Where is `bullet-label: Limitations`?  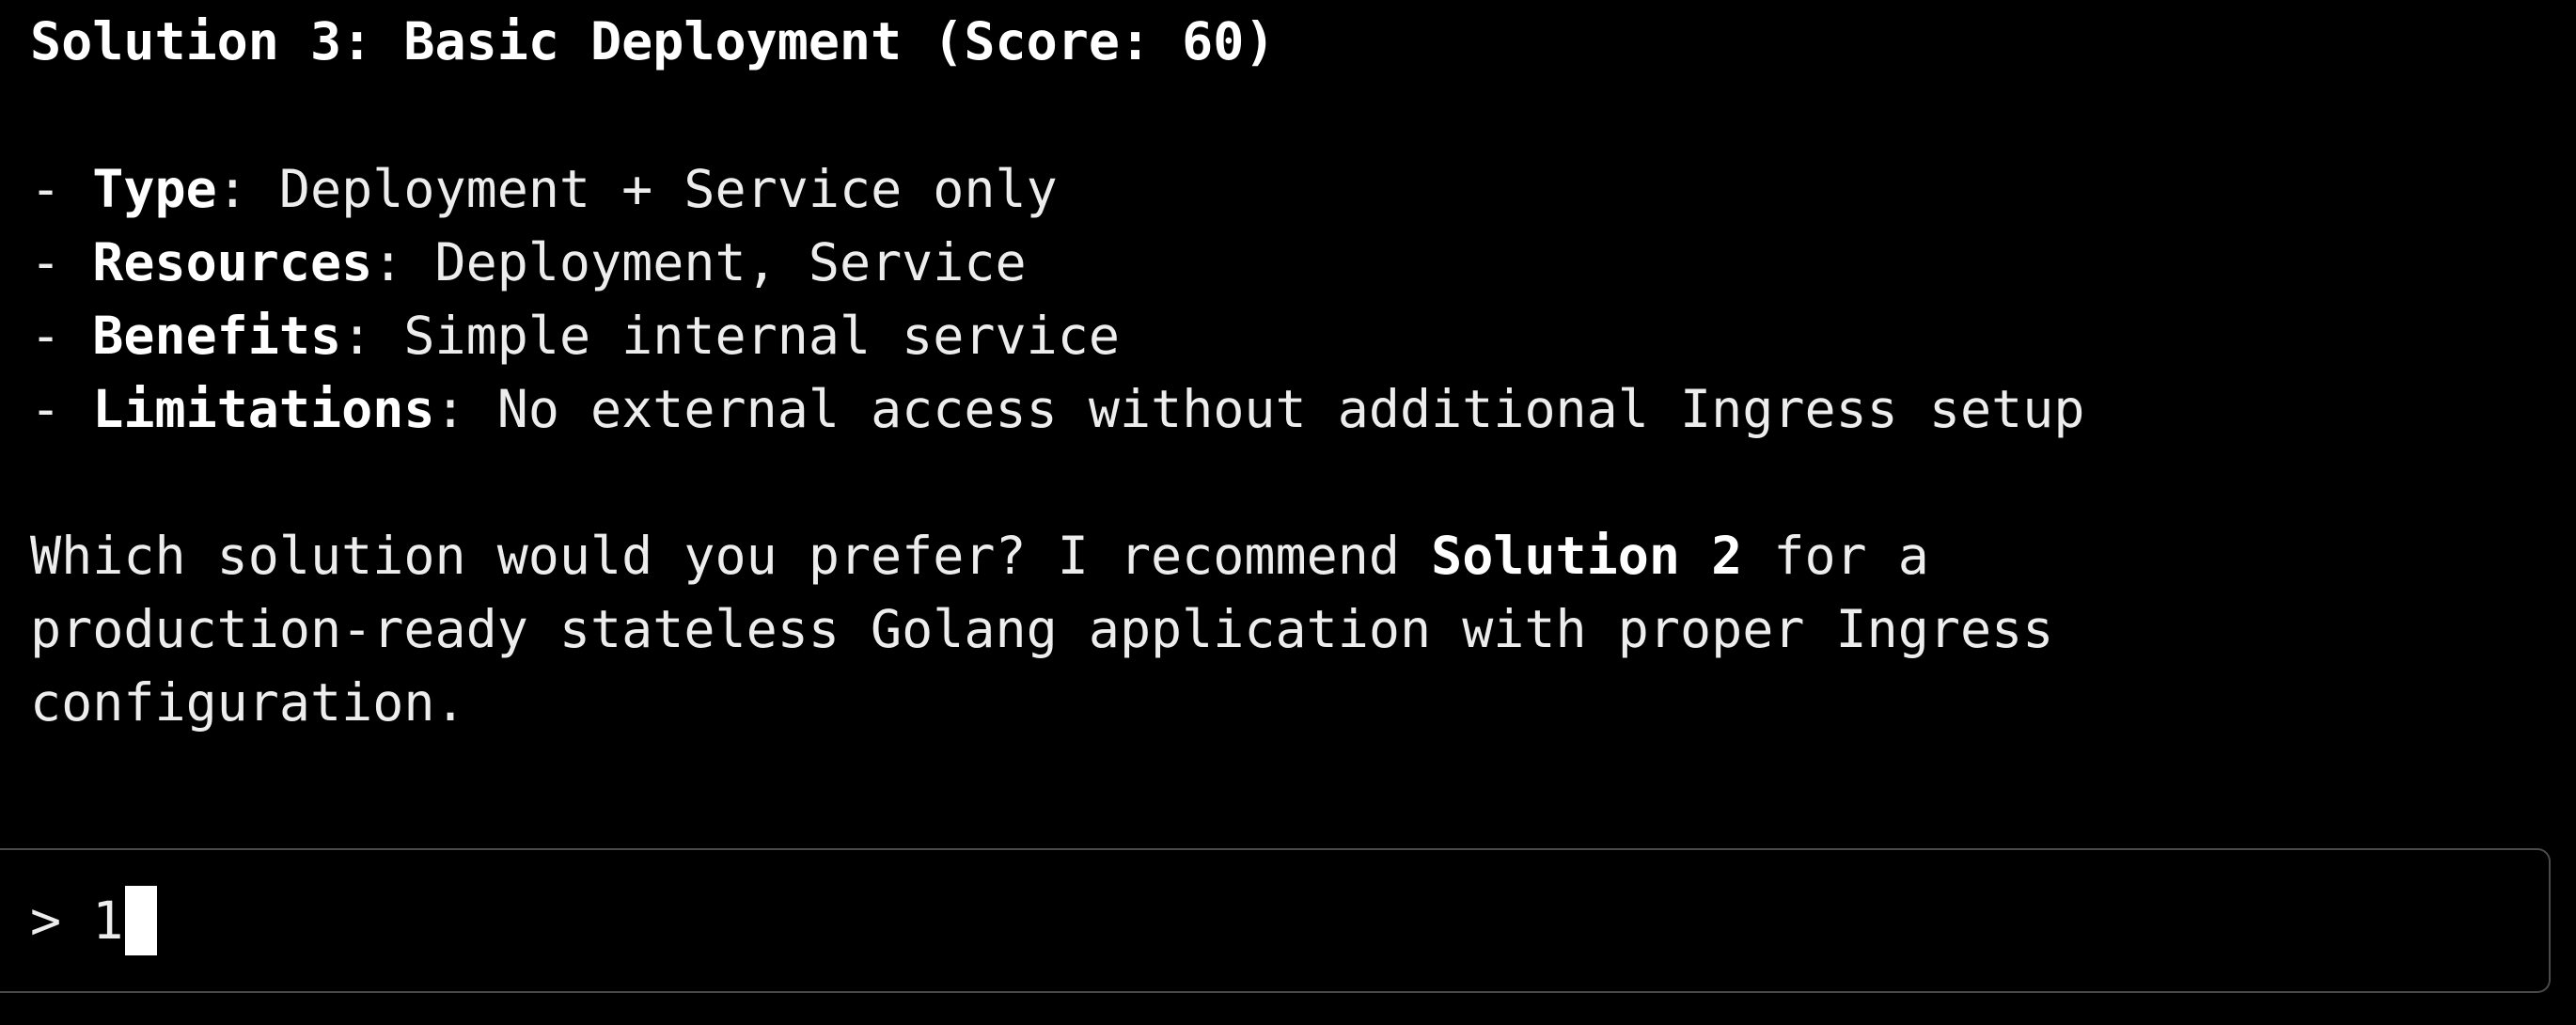
bullet-label: Limitations is located at coordinates (264, 409).